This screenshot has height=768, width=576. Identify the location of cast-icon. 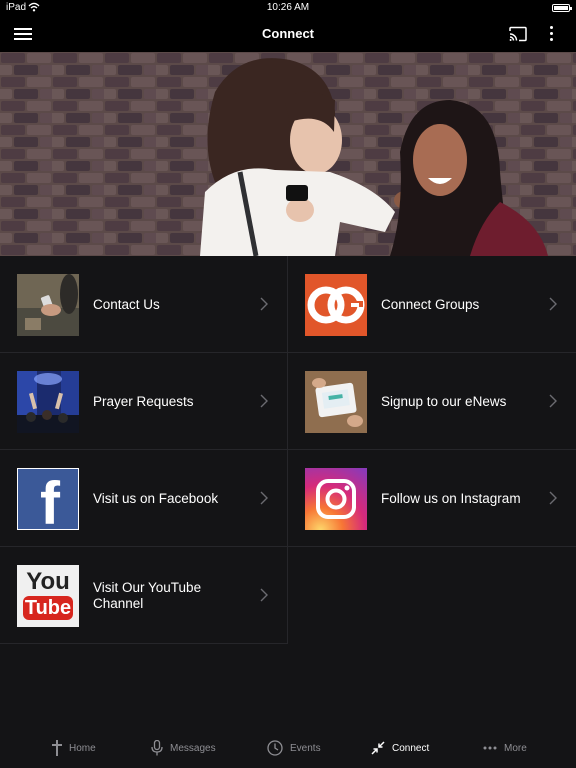
(518, 34).